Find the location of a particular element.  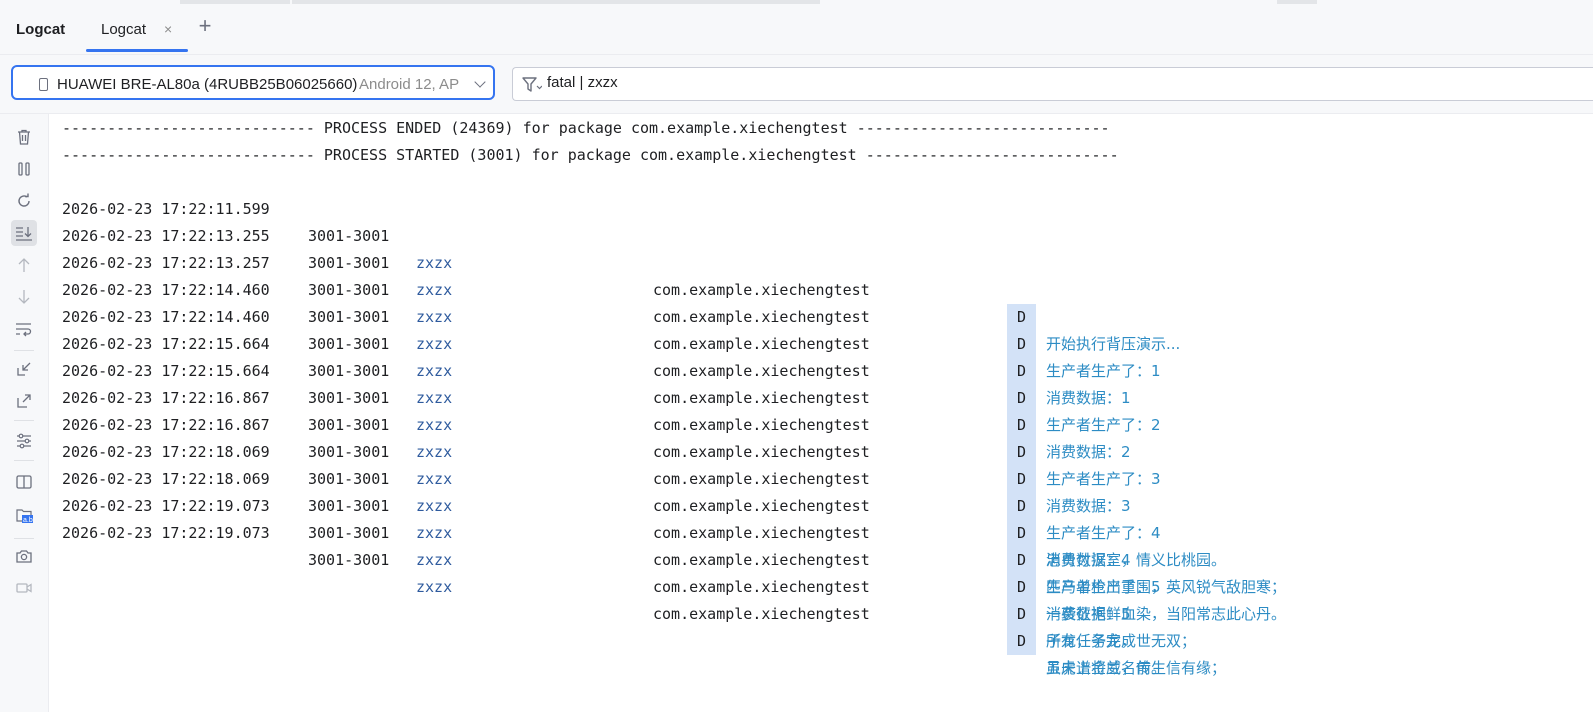

scroll-to-end-button is located at coordinates (24, 233).